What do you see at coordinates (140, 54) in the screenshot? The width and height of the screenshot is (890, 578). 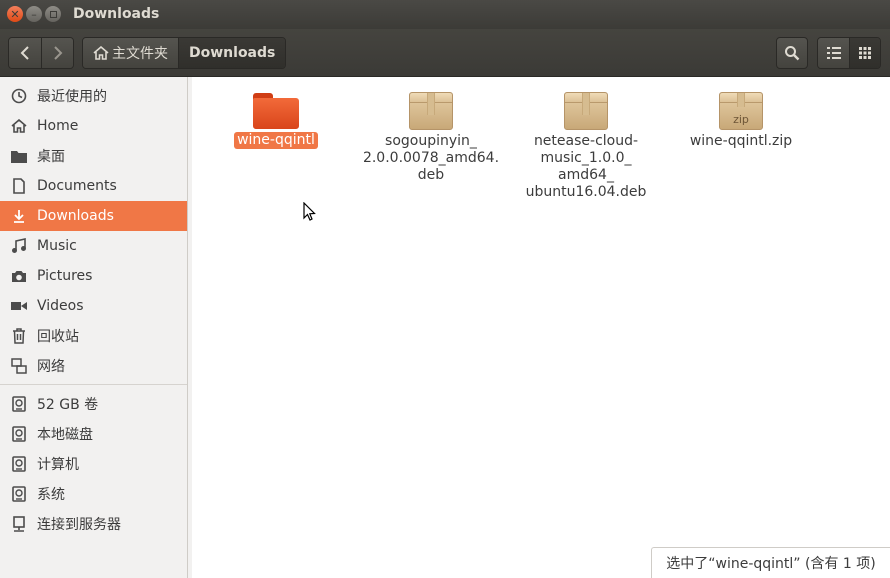 I see `path-home-label: 主文件夹` at bounding box center [140, 54].